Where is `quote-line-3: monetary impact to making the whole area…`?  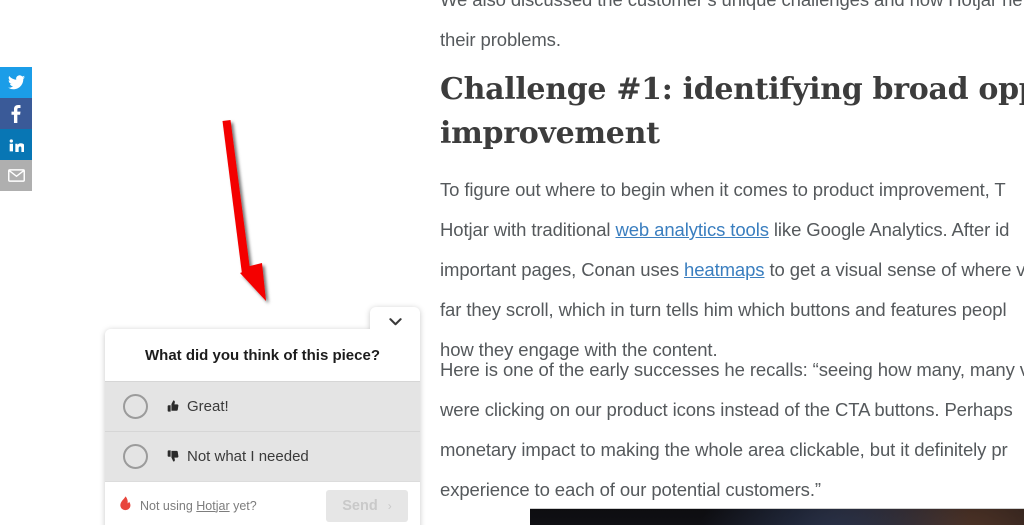
quote-line-3: monetary impact to making the whole area… is located at coordinates (724, 449).